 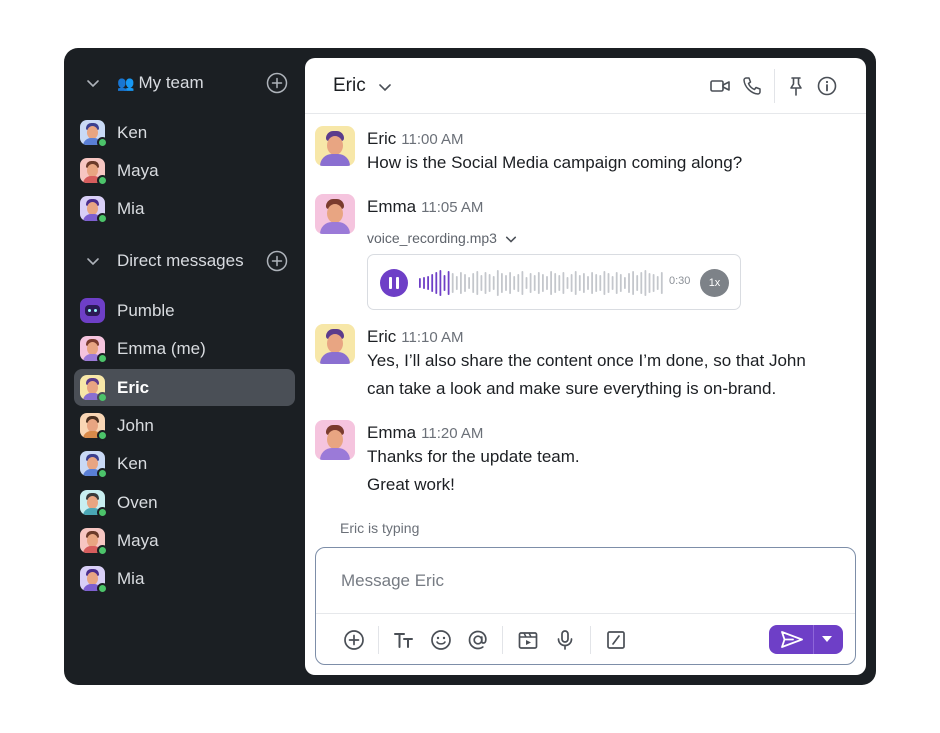 What do you see at coordinates (378, 640) in the screenshot?
I see `toolbar-divider` at bounding box center [378, 640].